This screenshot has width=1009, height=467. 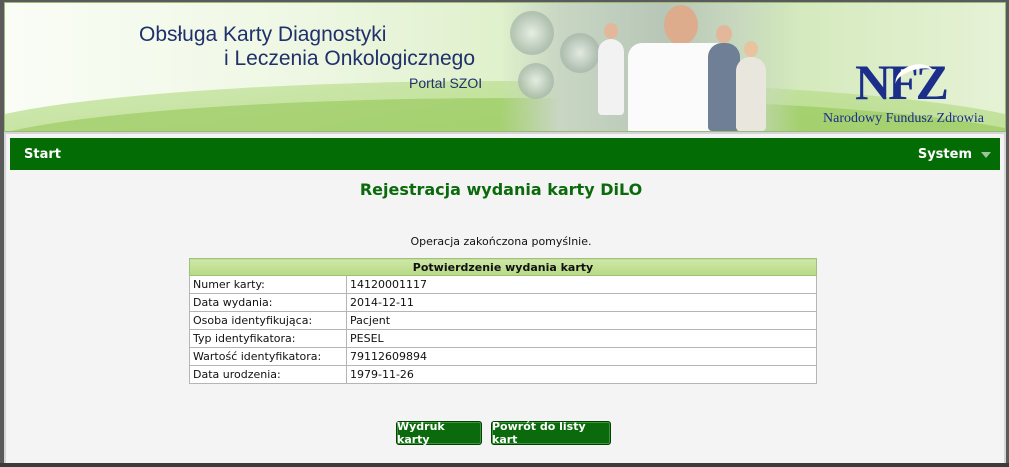 What do you see at coordinates (910, 82) in the screenshot?
I see `nfz-logo: NFZ` at bounding box center [910, 82].